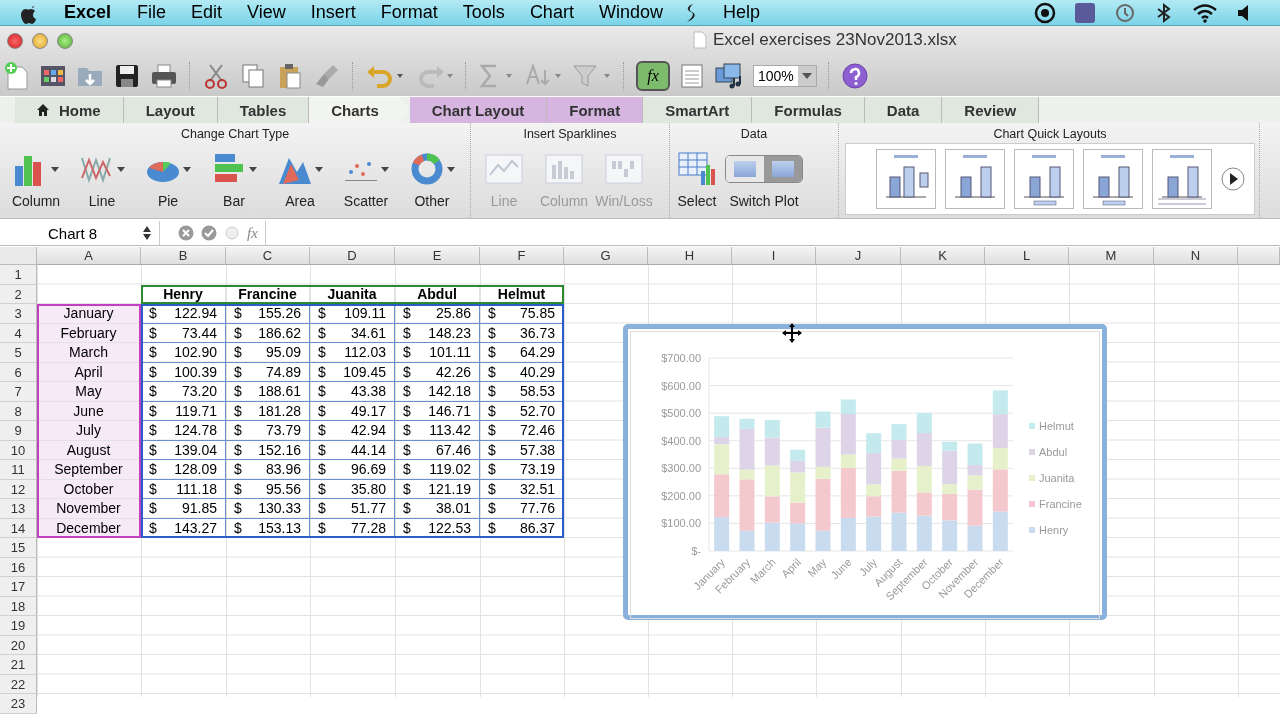 The height and width of the screenshot is (720, 1280). What do you see at coordinates (18, 587) in the screenshot?
I see `row-header: 17` at bounding box center [18, 587].